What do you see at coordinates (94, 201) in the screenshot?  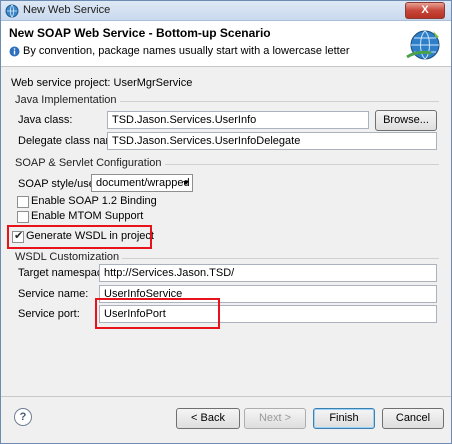 I see `soap12-label: Enable SOAP 1.2 Binding` at bounding box center [94, 201].